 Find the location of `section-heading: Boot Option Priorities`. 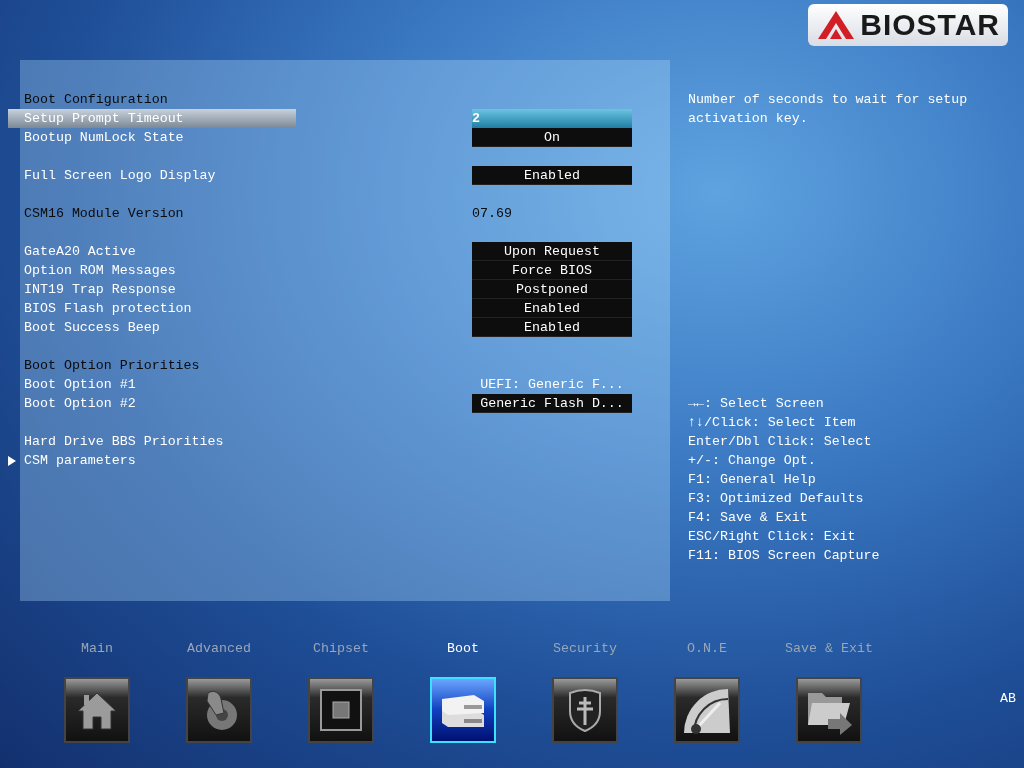

section-heading: Boot Option Priorities is located at coordinates (112, 366).